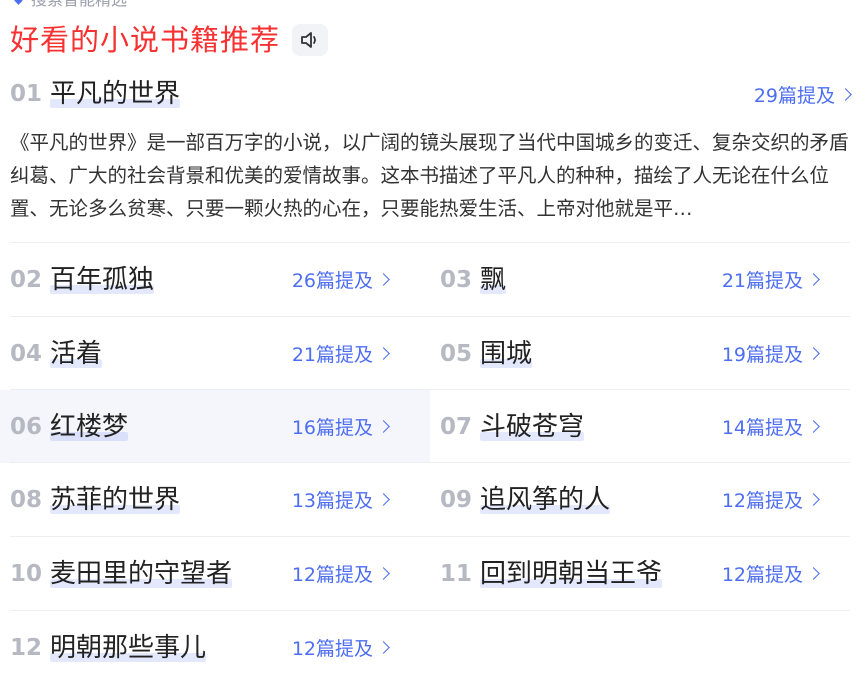  Describe the element at coordinates (456, 426) in the screenshot. I see `rank-number: 07` at that location.